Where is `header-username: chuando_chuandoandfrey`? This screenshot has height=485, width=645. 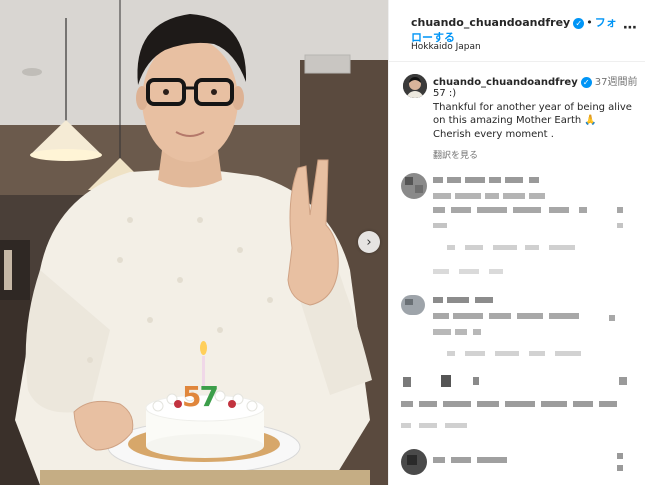 header-username: chuando_chuandoandfrey is located at coordinates (490, 22).